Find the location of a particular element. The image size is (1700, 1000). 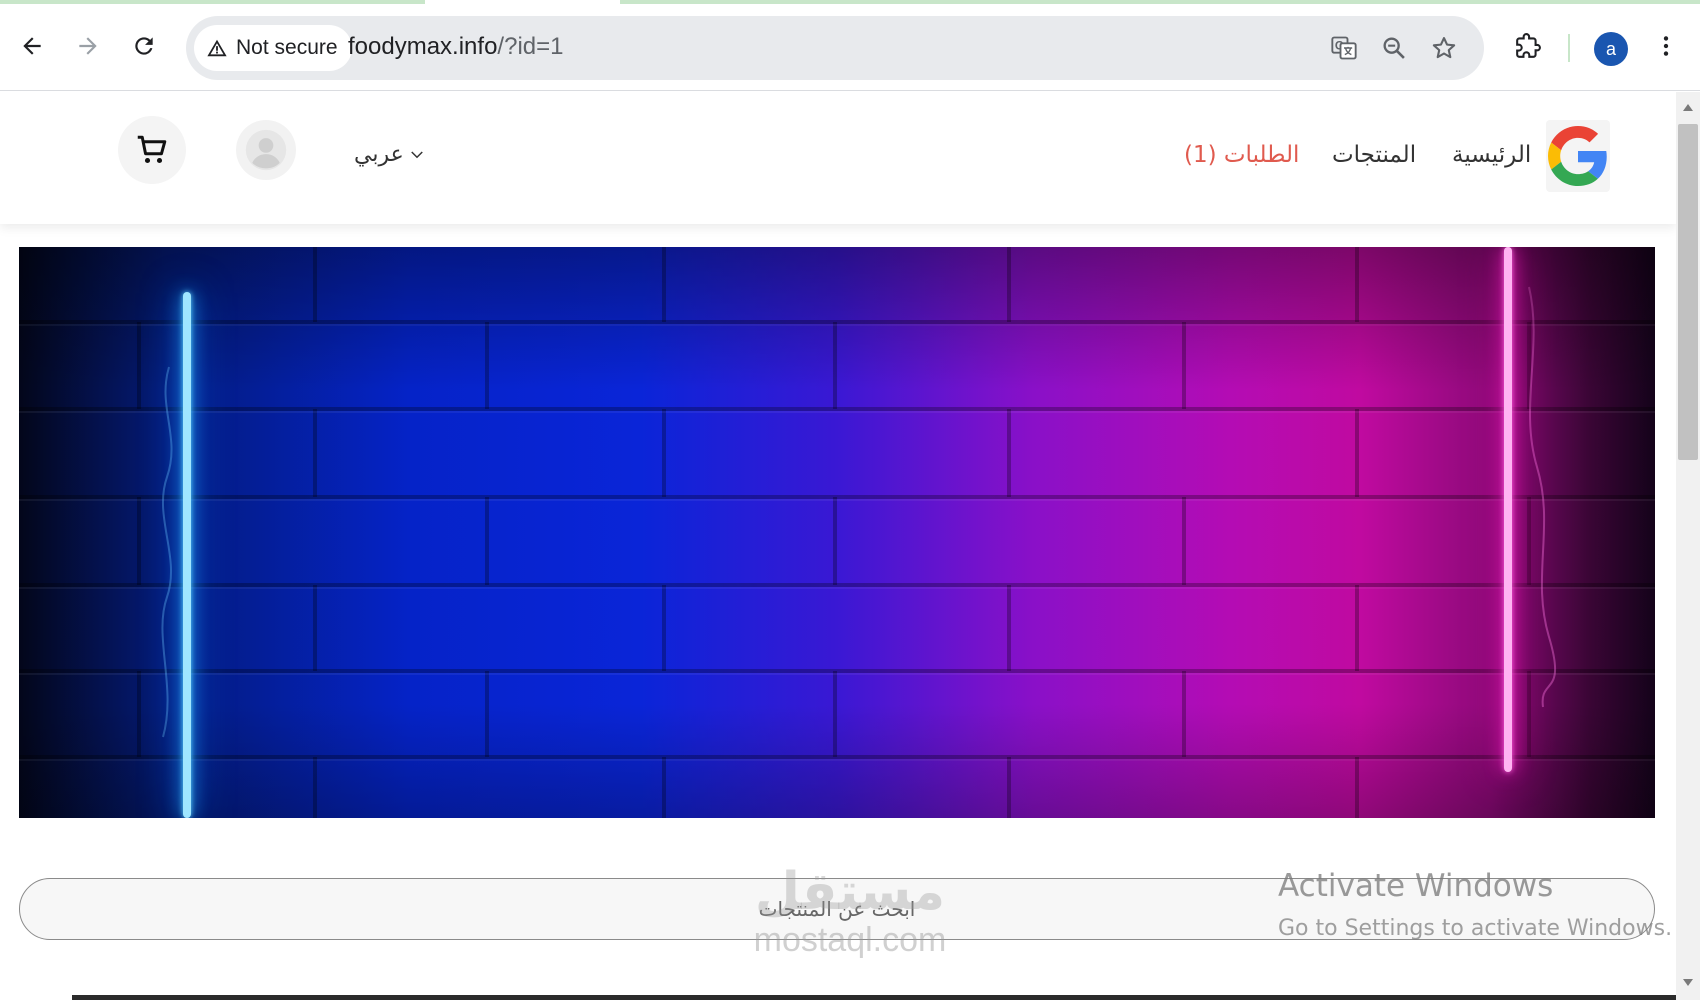

back-icon is located at coordinates (32, 46).